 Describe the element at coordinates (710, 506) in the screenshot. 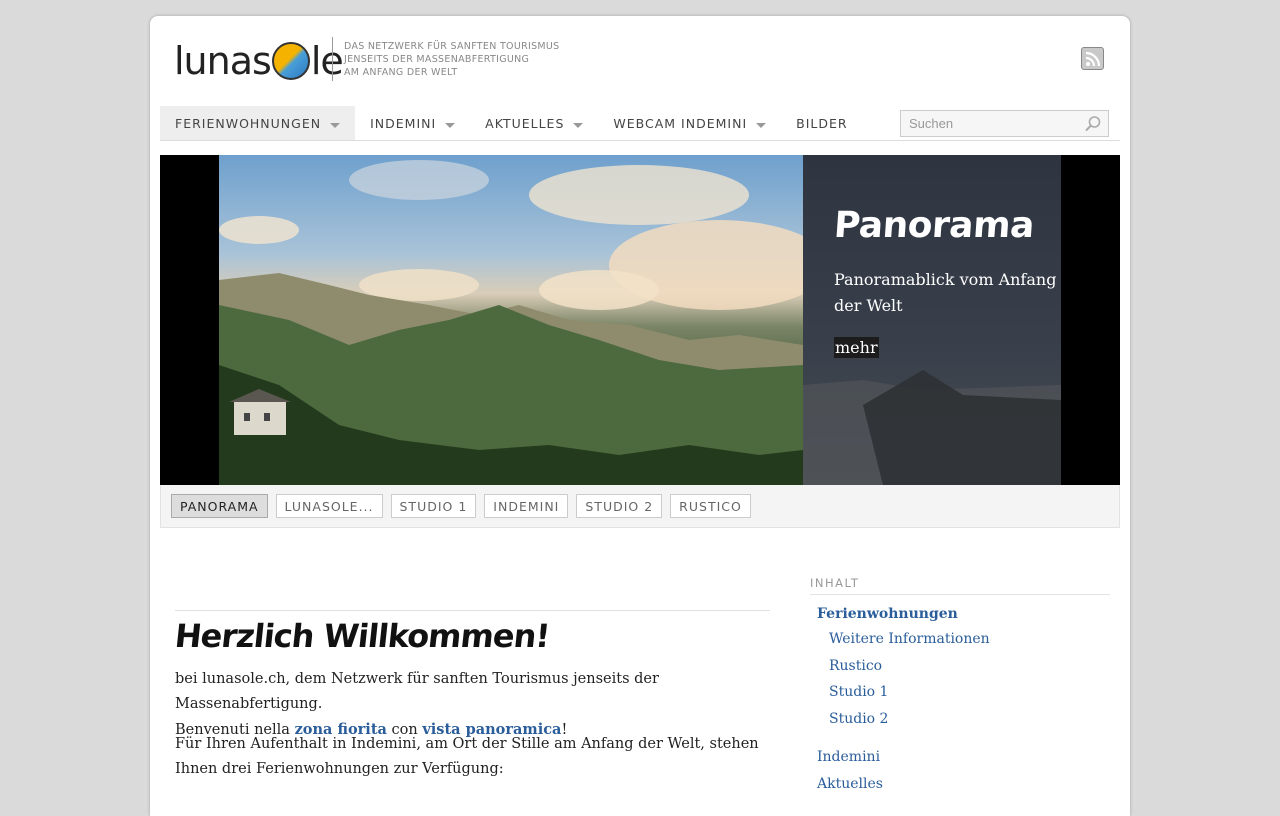

I see `slider-tab-rustico: RUSTICO` at that location.